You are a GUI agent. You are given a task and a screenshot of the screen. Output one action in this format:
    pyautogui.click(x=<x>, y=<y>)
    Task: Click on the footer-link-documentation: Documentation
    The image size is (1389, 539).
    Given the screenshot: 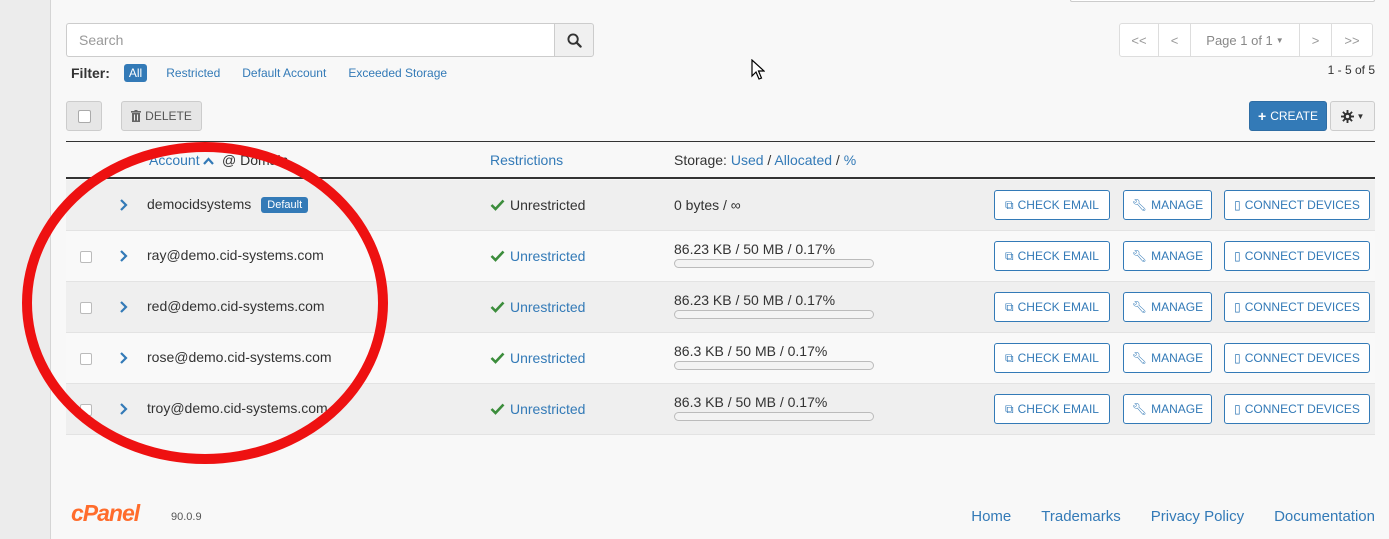 What is the action you would take?
    pyautogui.click(x=1324, y=516)
    